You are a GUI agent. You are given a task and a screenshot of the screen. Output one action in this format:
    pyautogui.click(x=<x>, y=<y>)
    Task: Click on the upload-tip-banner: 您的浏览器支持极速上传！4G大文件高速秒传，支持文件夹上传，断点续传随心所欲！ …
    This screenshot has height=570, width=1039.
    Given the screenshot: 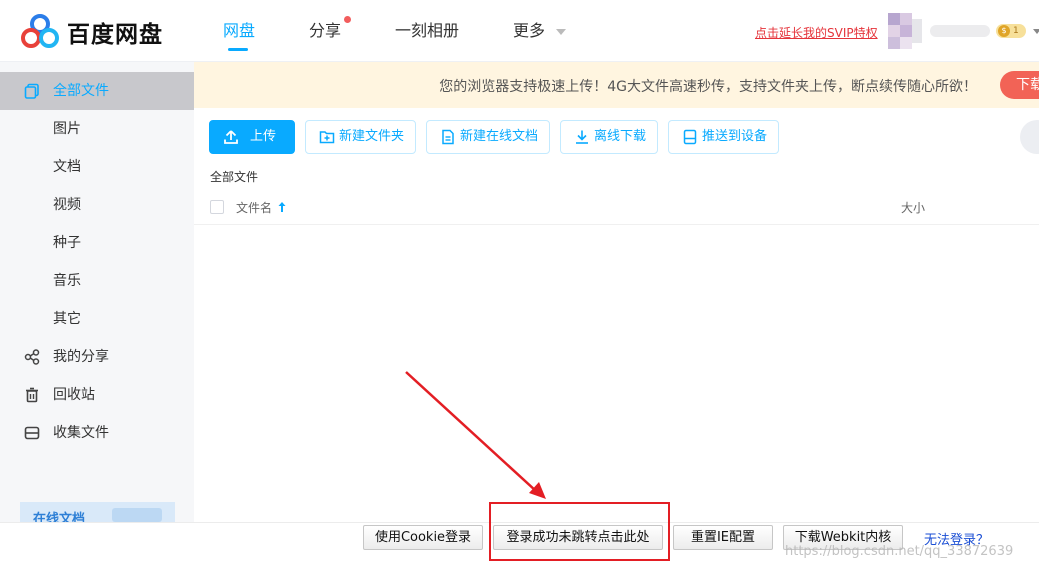 What is the action you would take?
    pyautogui.click(x=616, y=85)
    